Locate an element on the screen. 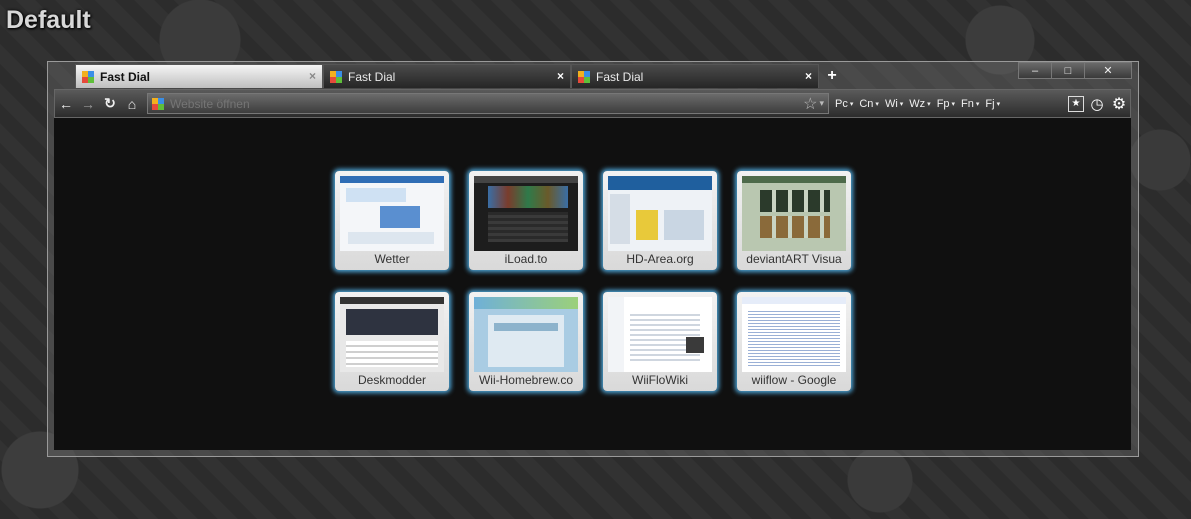  extension-menu-wz: Wz ▾ is located at coordinates (919, 104).